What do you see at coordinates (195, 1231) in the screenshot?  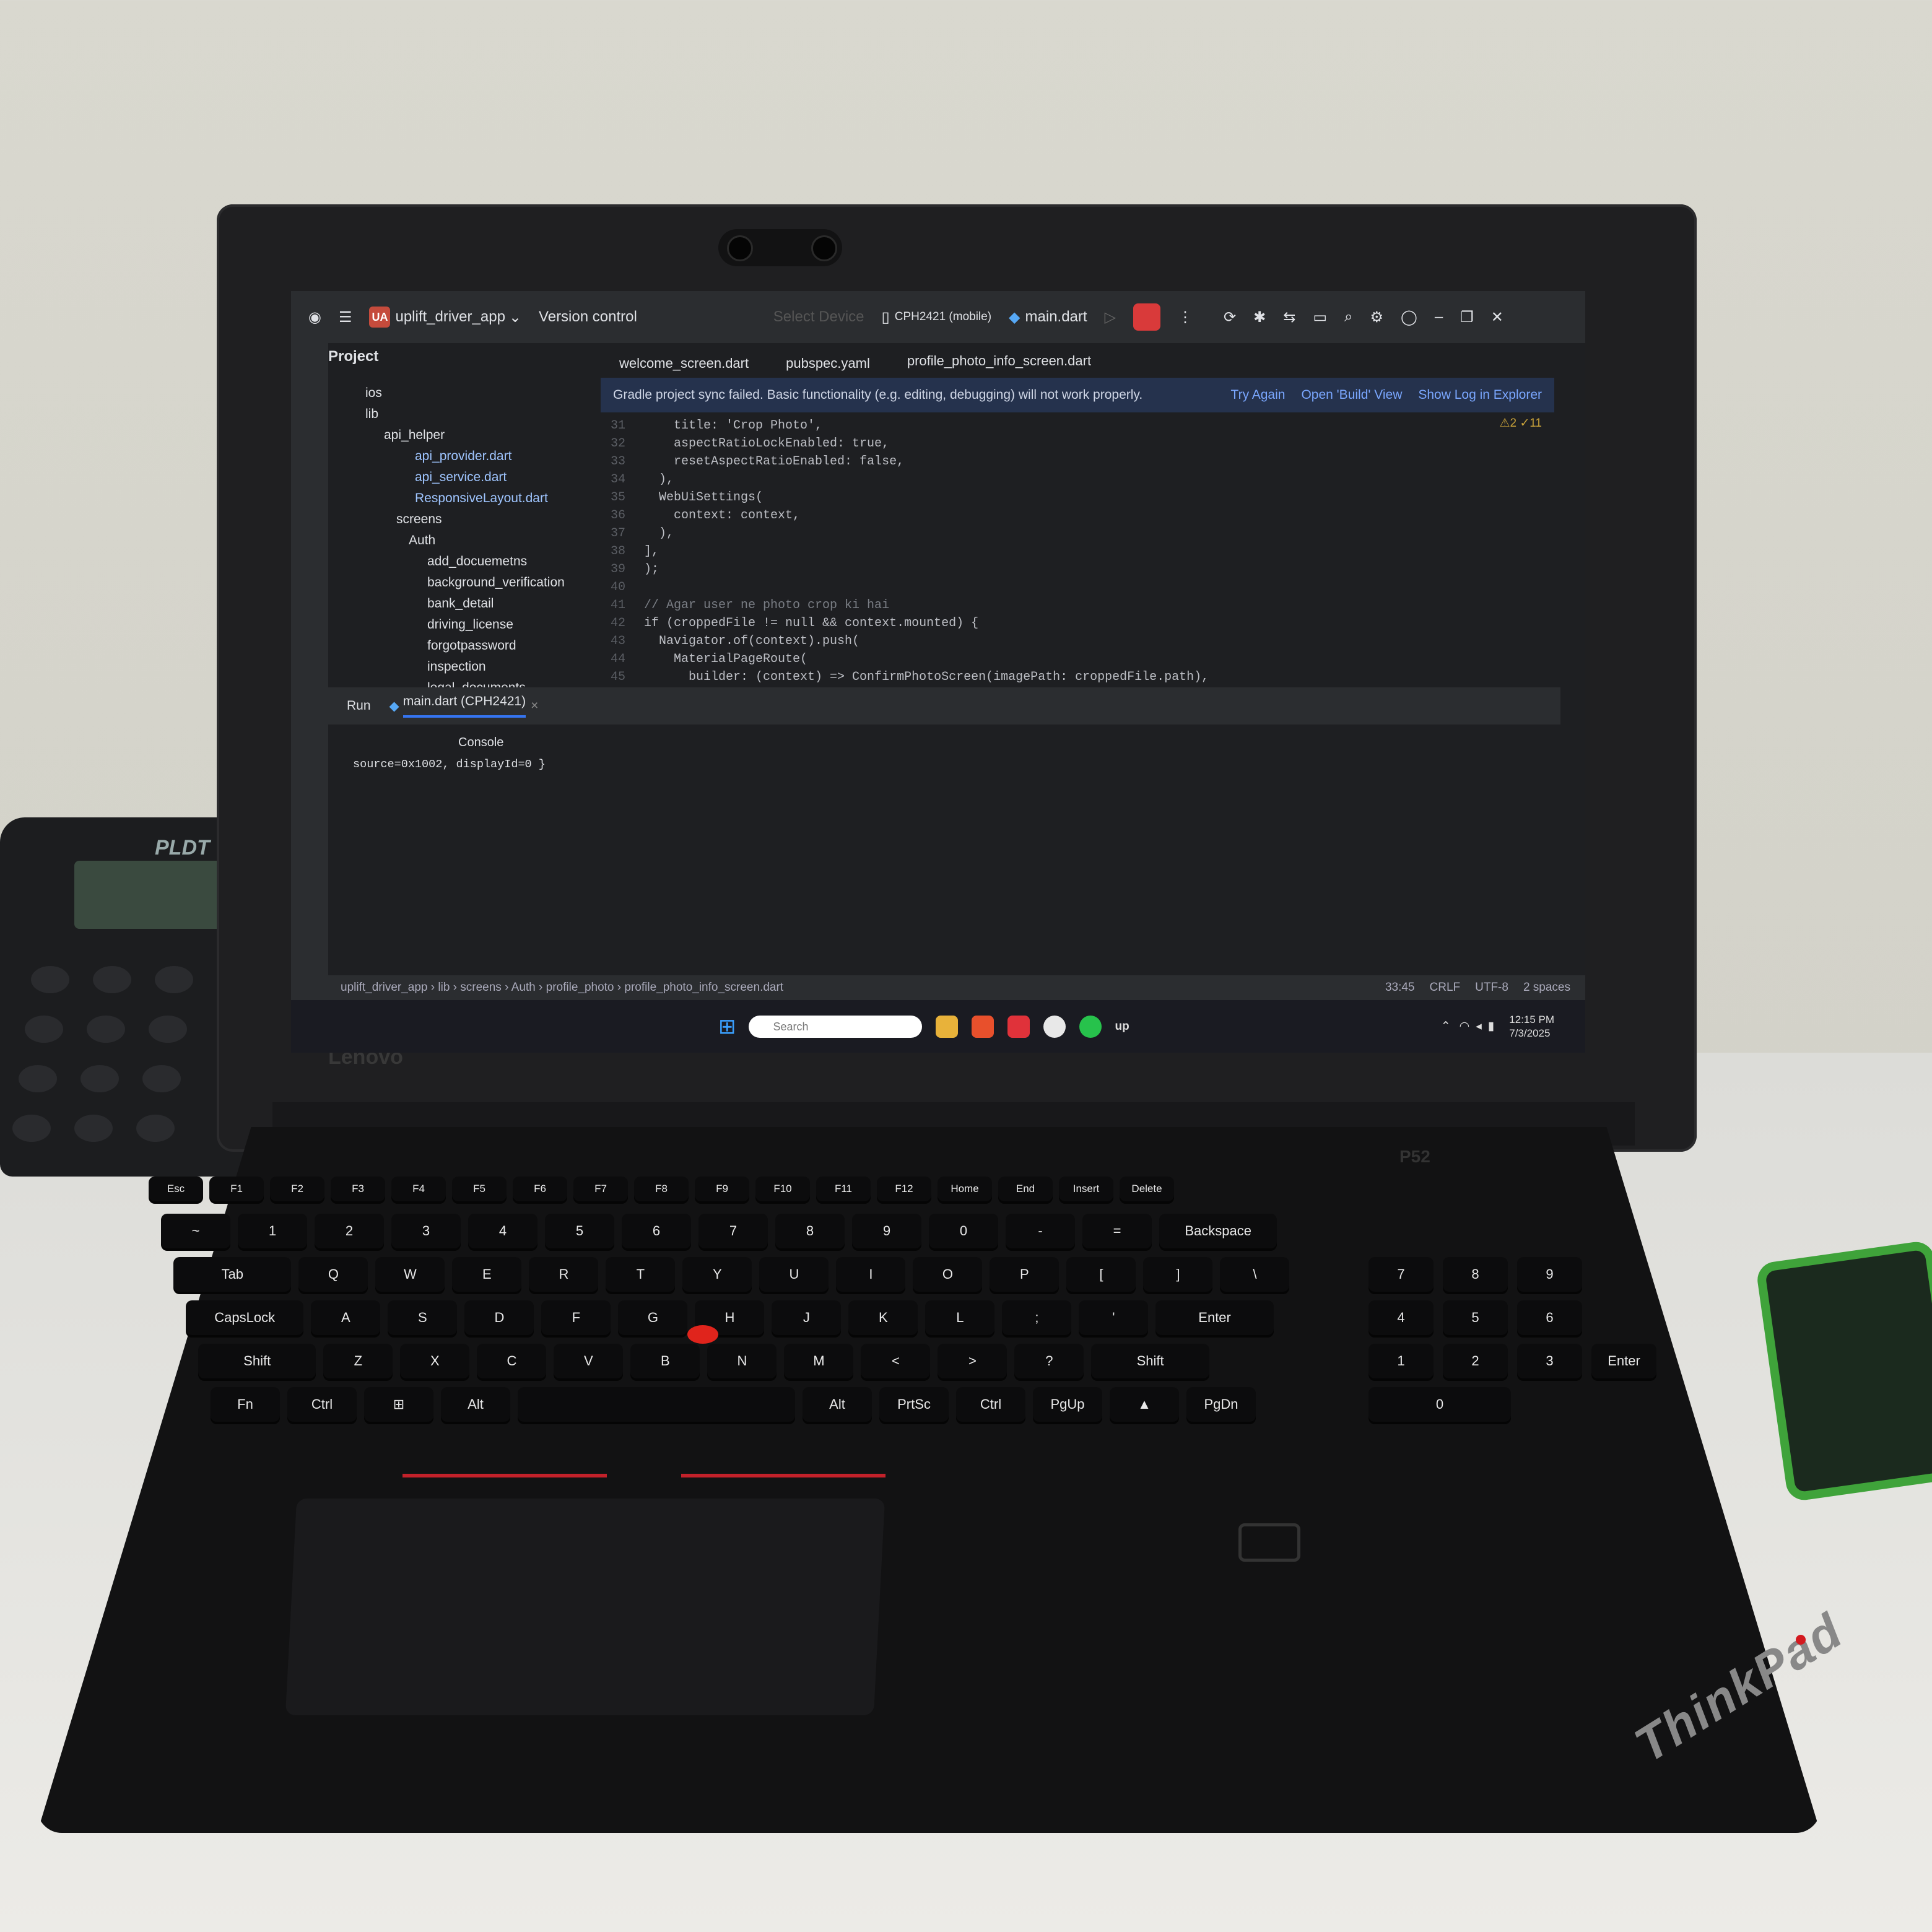 I see `keyboard-key: ~` at bounding box center [195, 1231].